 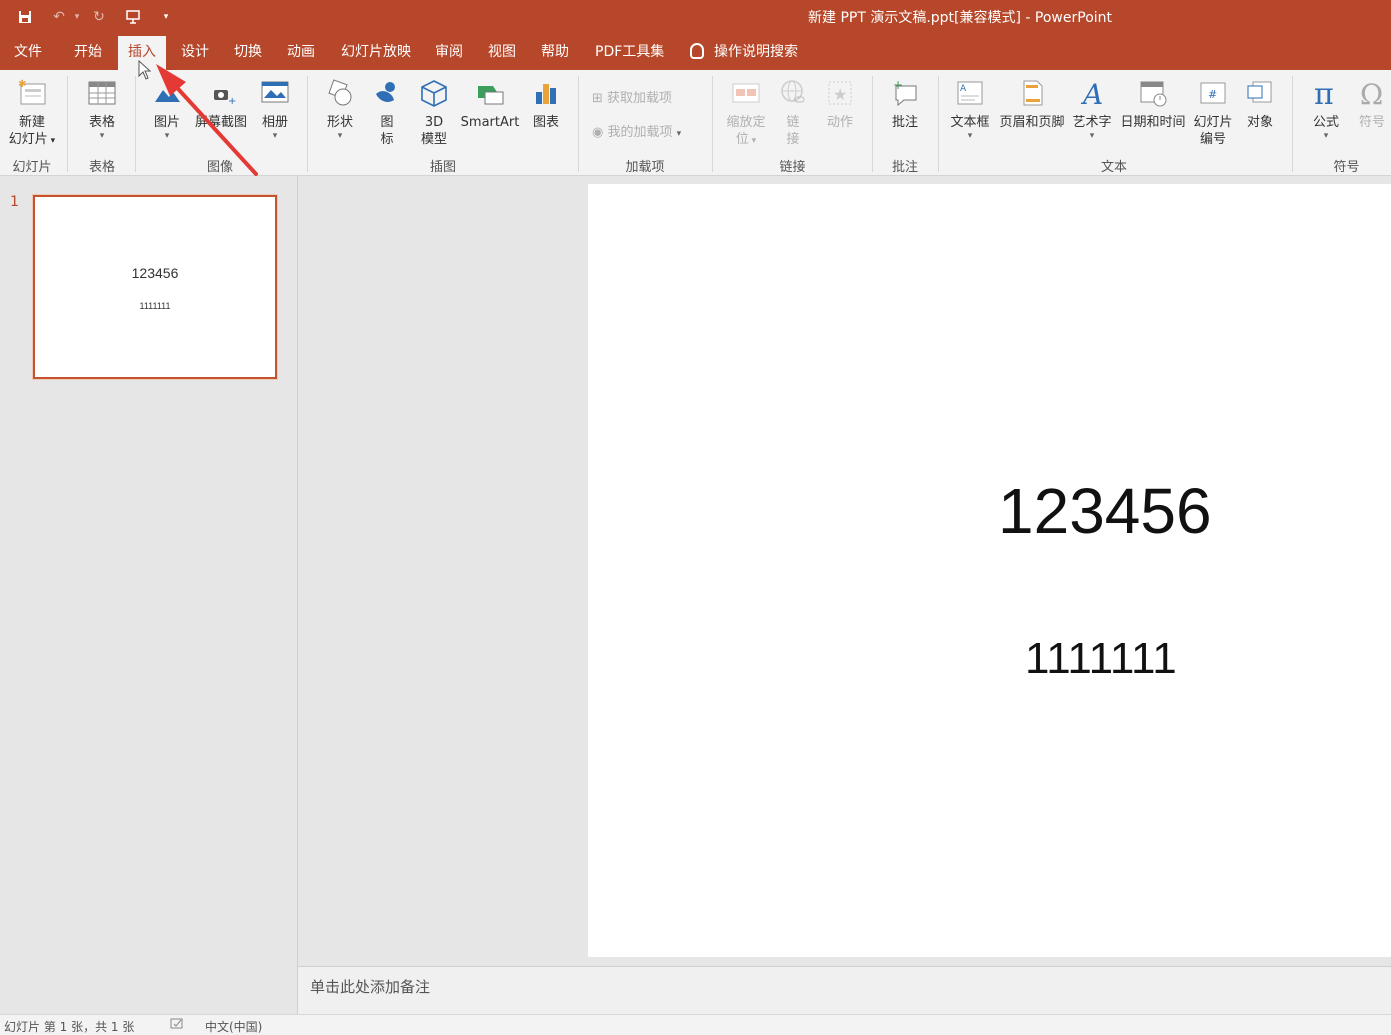 I want to click on group-label-text: 文本, so click(x=1113, y=167).